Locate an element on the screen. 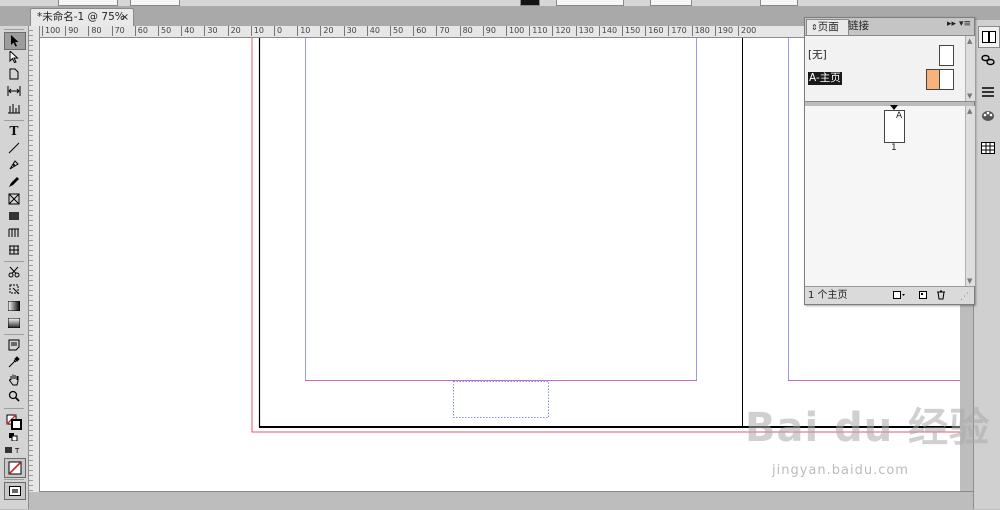 Image resolution: width=1000 pixels, height=510 pixels. close-icon: × is located at coordinates (125, 17).